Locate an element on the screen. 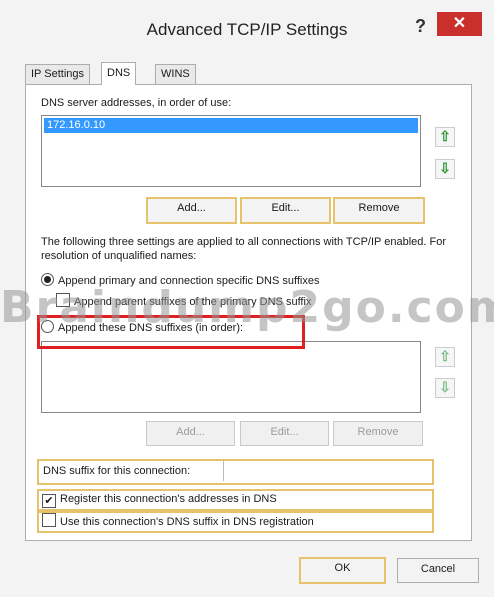 This screenshot has width=494, height=597. suffix-move-up-icon: ⇧ is located at coordinates (445, 357).